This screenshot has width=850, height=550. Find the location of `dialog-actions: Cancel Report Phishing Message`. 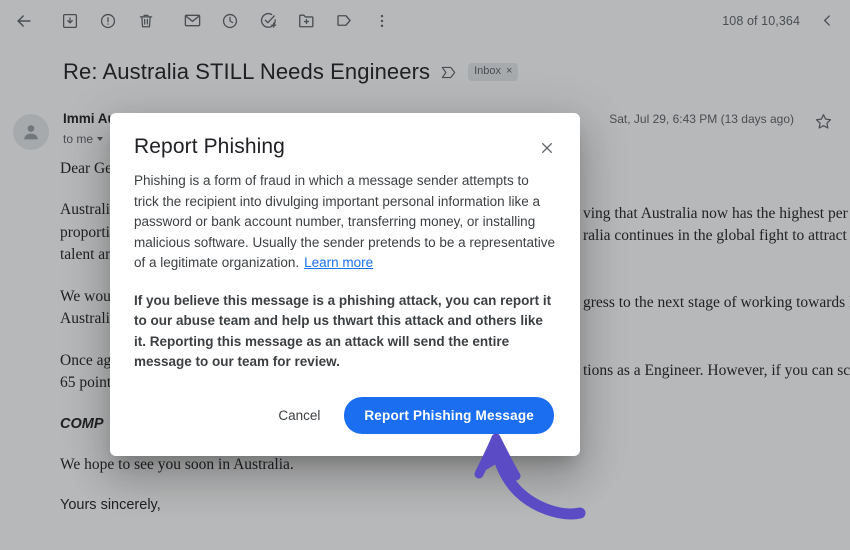

dialog-actions: Cancel Report Phishing Message is located at coordinates (345, 414).